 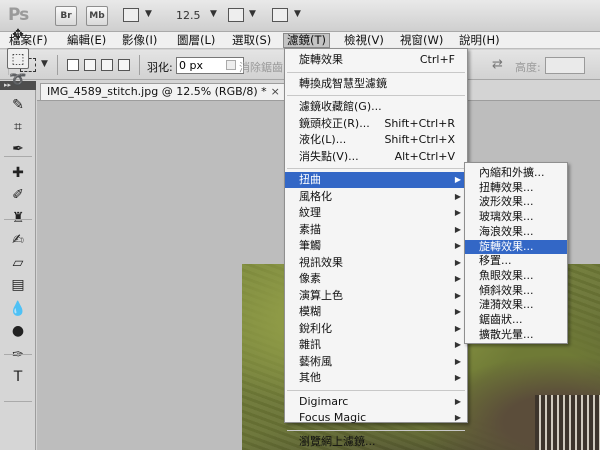 What do you see at coordinates (376, 329) in the screenshot?
I see `filter-menu-item: 銳利化 ▶` at bounding box center [376, 329].